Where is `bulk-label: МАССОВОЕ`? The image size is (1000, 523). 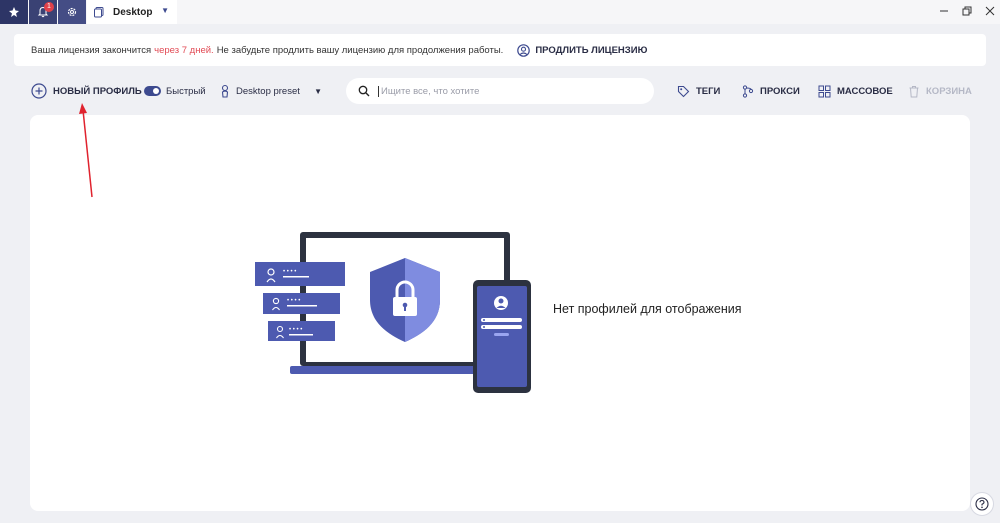 bulk-label: МАССОВОЕ is located at coordinates (865, 91).